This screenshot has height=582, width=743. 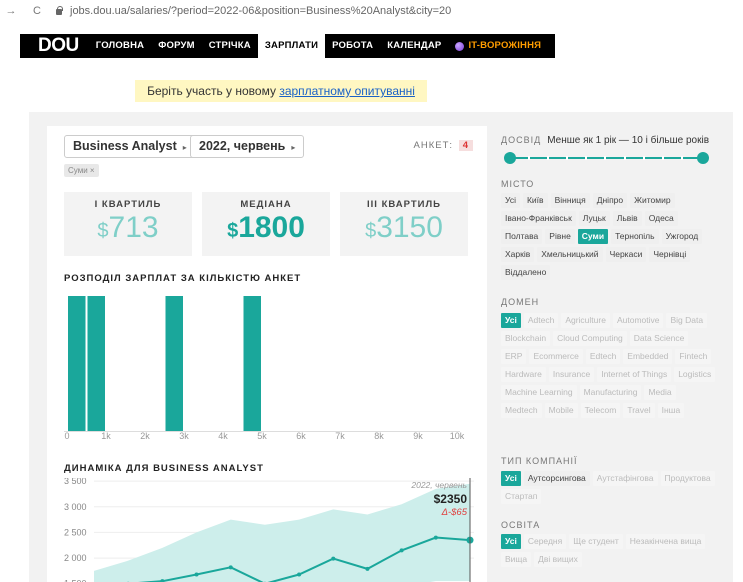 What do you see at coordinates (521, 410) in the screenshot?
I see `domain-tag: Medtech` at bounding box center [521, 410].